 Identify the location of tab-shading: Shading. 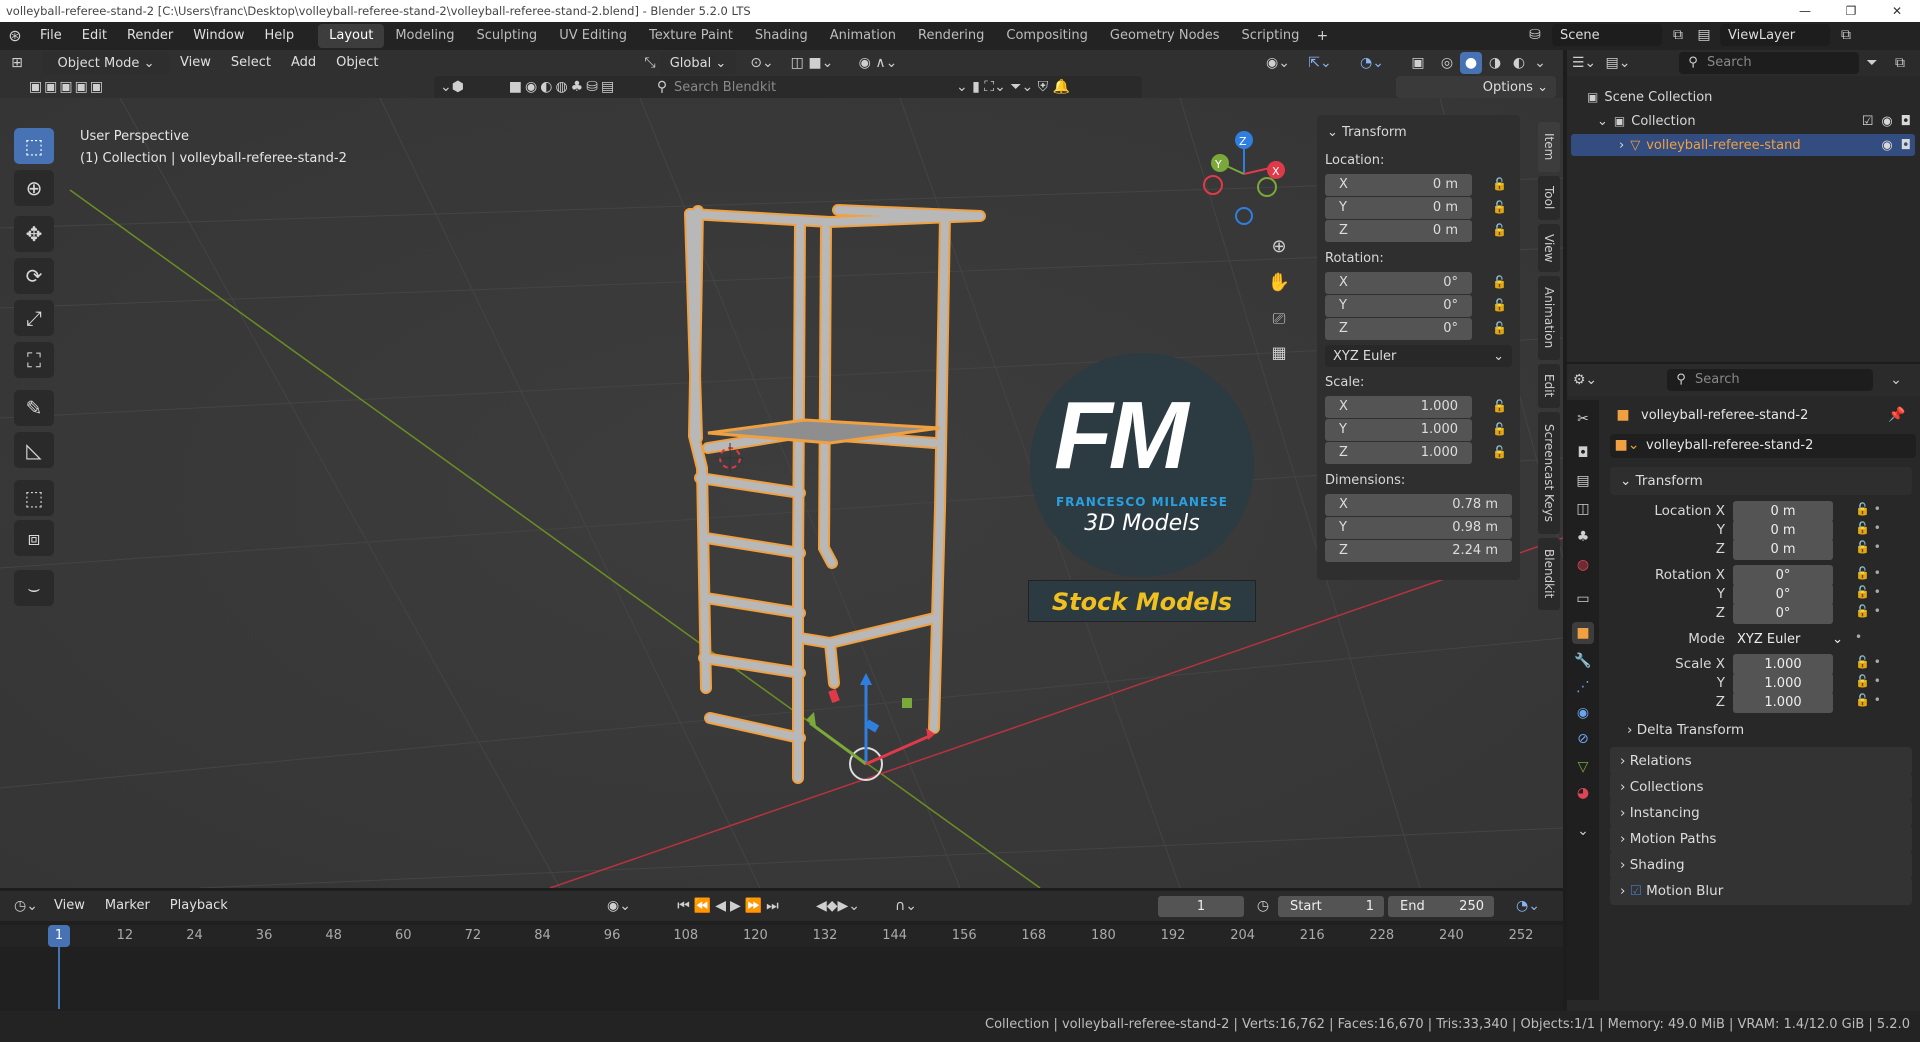
(781, 36).